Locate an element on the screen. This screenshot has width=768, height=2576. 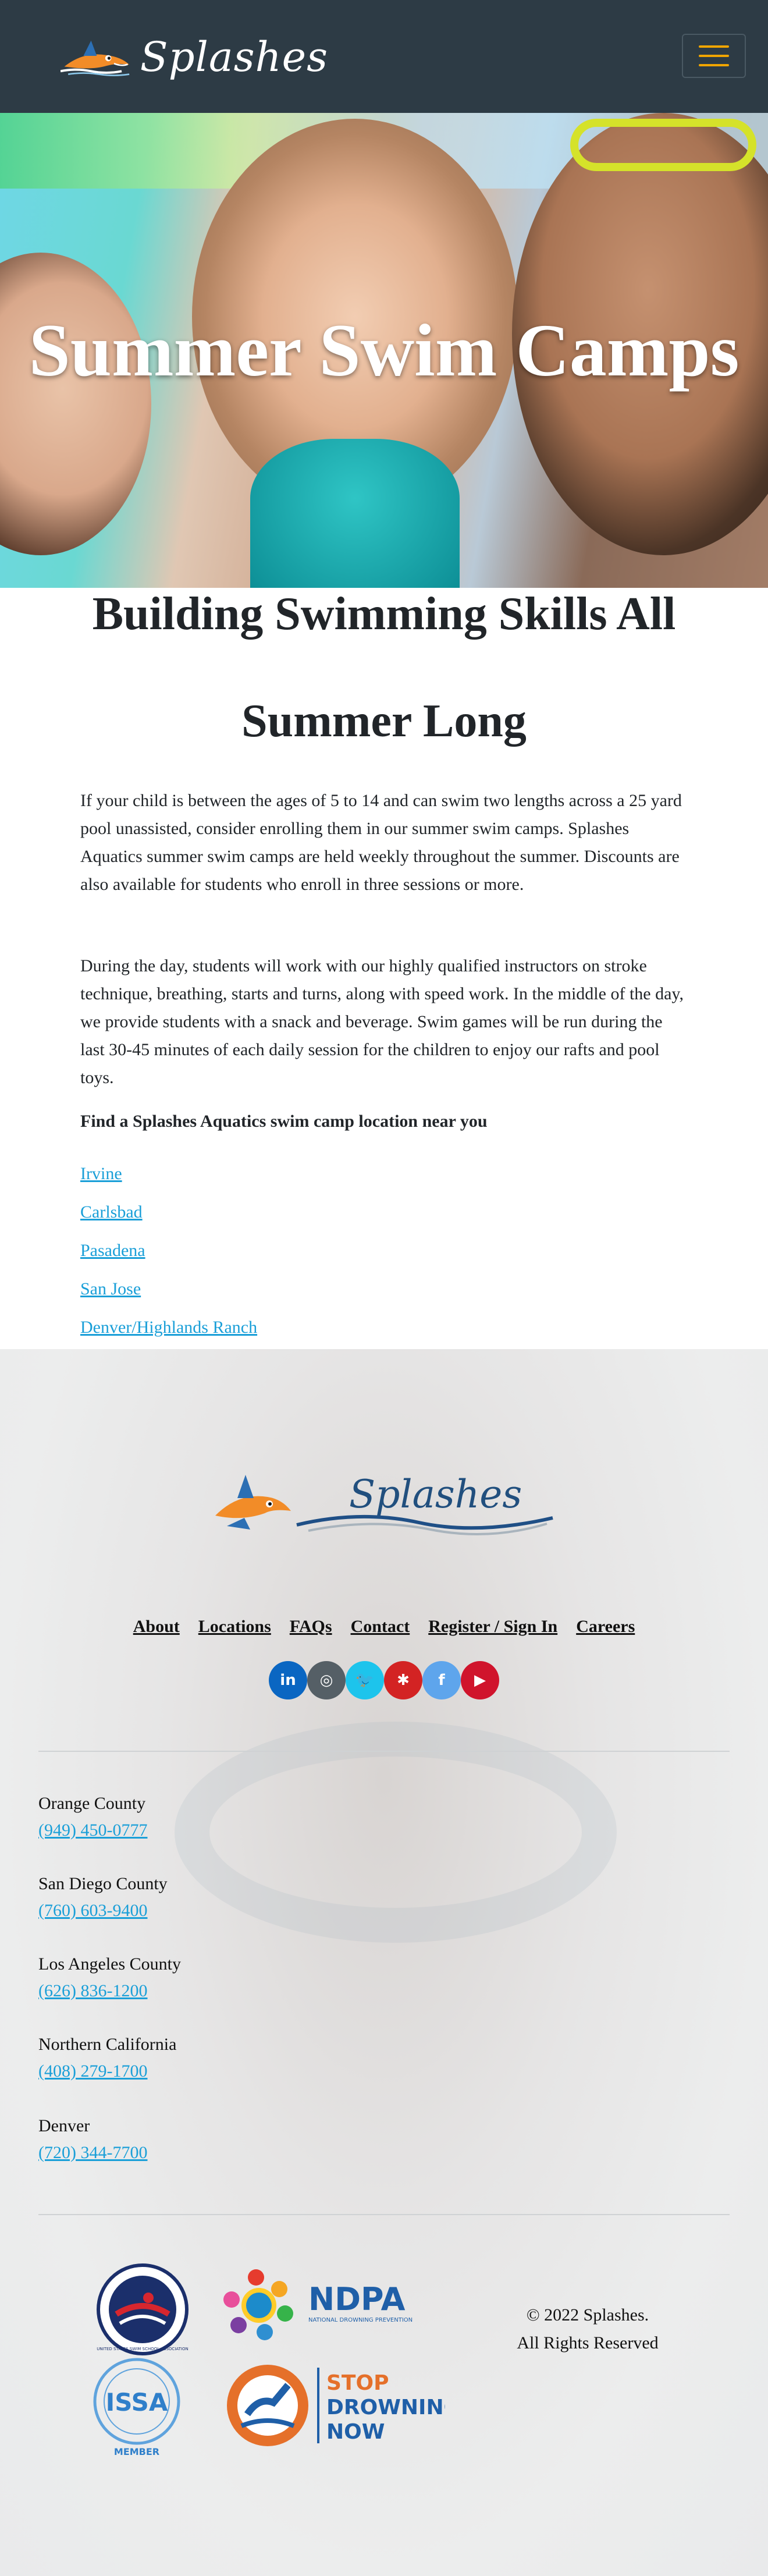
contact-phone-link: (626) 836-1200 is located at coordinates (92, 1991).